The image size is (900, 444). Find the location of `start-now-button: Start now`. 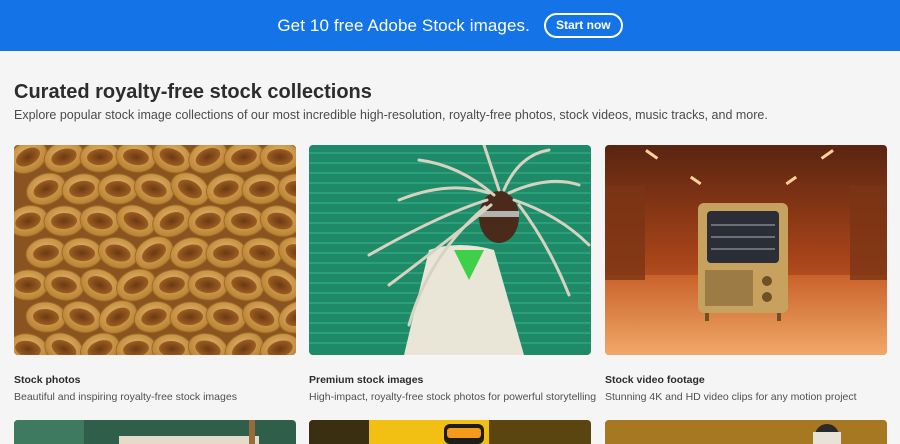

start-now-button: Start now is located at coordinates (583, 25).